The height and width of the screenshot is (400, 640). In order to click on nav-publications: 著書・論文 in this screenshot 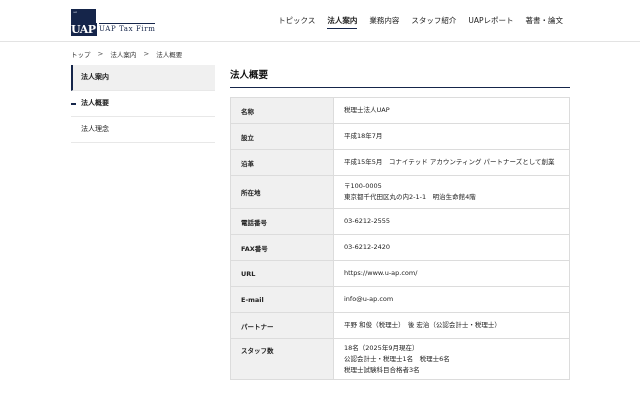, I will do `click(545, 20)`.